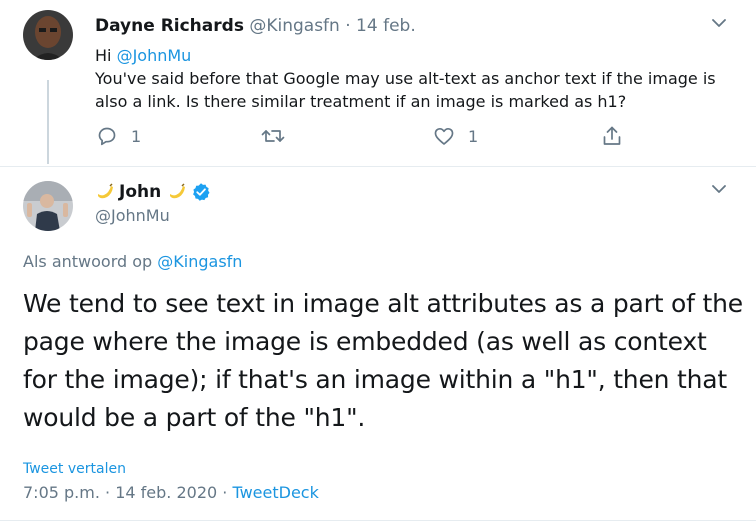 The width and height of the screenshot is (756, 528). I want to click on reply-tweet-header: Dayne Richards @Kingasfn · 14 feb., so click(255, 26).